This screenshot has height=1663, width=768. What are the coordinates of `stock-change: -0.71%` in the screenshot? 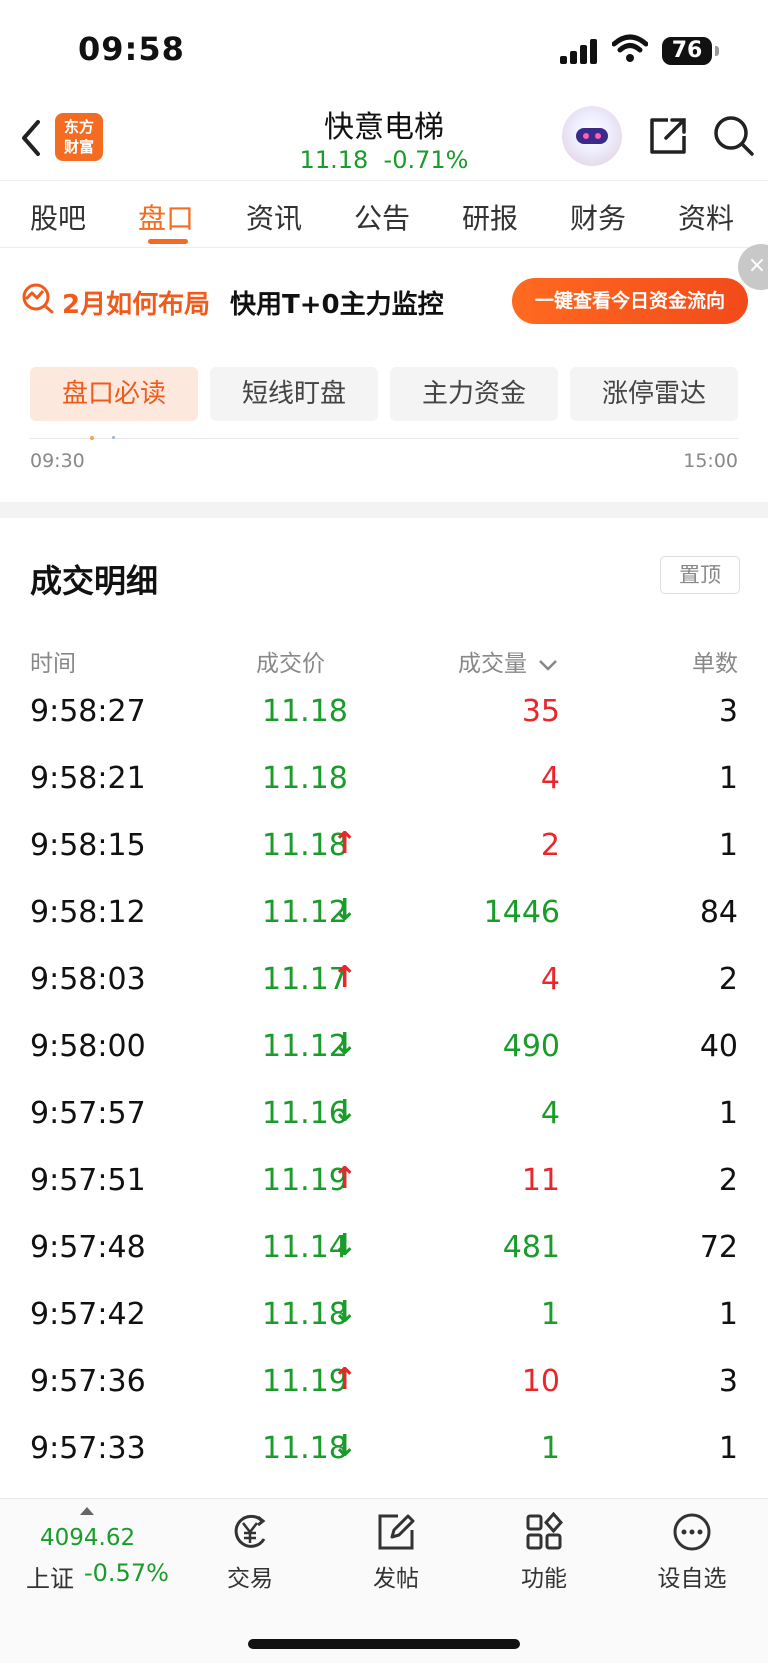 It's located at (426, 160).